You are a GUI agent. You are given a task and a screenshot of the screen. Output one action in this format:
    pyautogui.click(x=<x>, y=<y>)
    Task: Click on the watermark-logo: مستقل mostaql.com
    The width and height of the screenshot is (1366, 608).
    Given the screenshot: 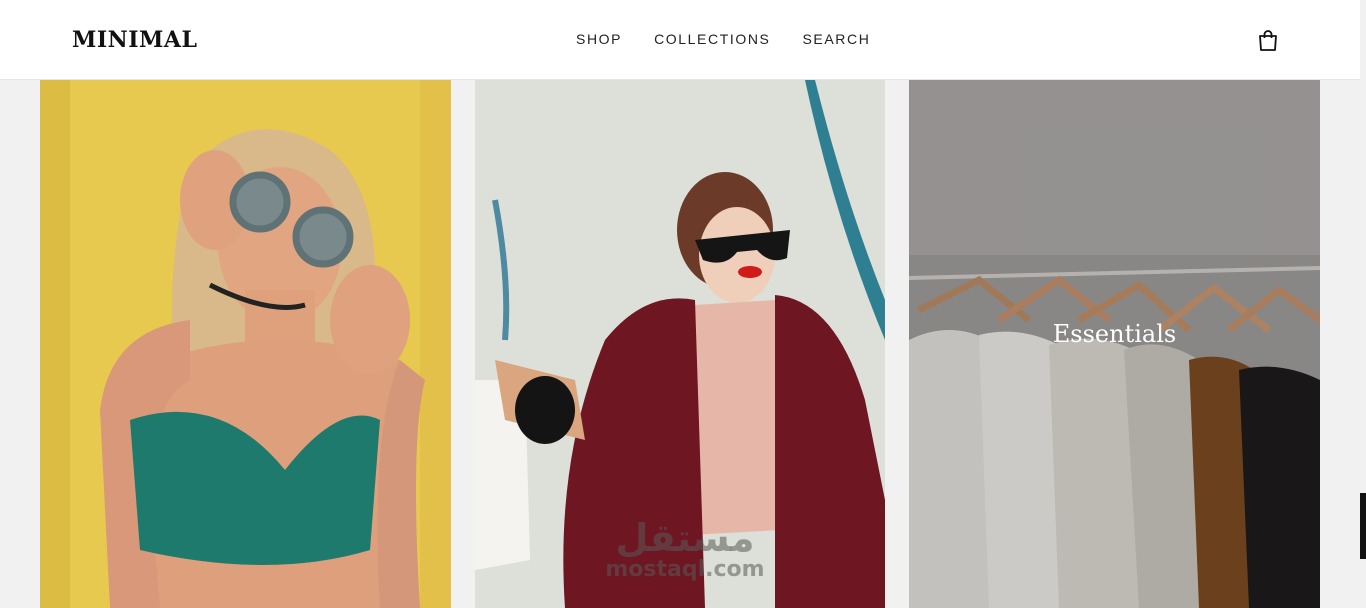 What is the action you would take?
    pyautogui.click(x=685, y=550)
    